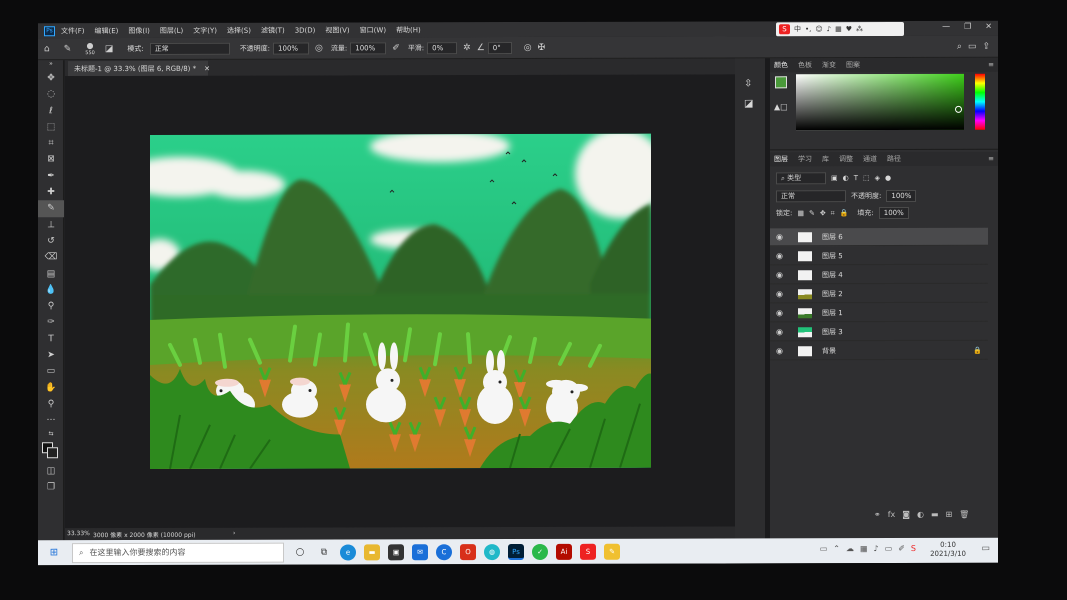 This screenshot has width=1067, height=600. I want to click on tray-wacom-icon: ▭, so click(824, 548).